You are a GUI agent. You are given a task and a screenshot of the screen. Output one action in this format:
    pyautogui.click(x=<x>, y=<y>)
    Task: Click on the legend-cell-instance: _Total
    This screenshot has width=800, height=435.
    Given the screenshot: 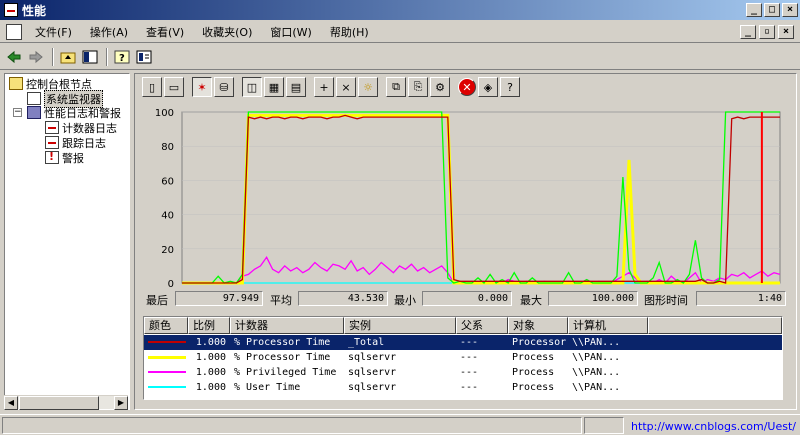 What is the action you would take?
    pyautogui.click(x=366, y=342)
    